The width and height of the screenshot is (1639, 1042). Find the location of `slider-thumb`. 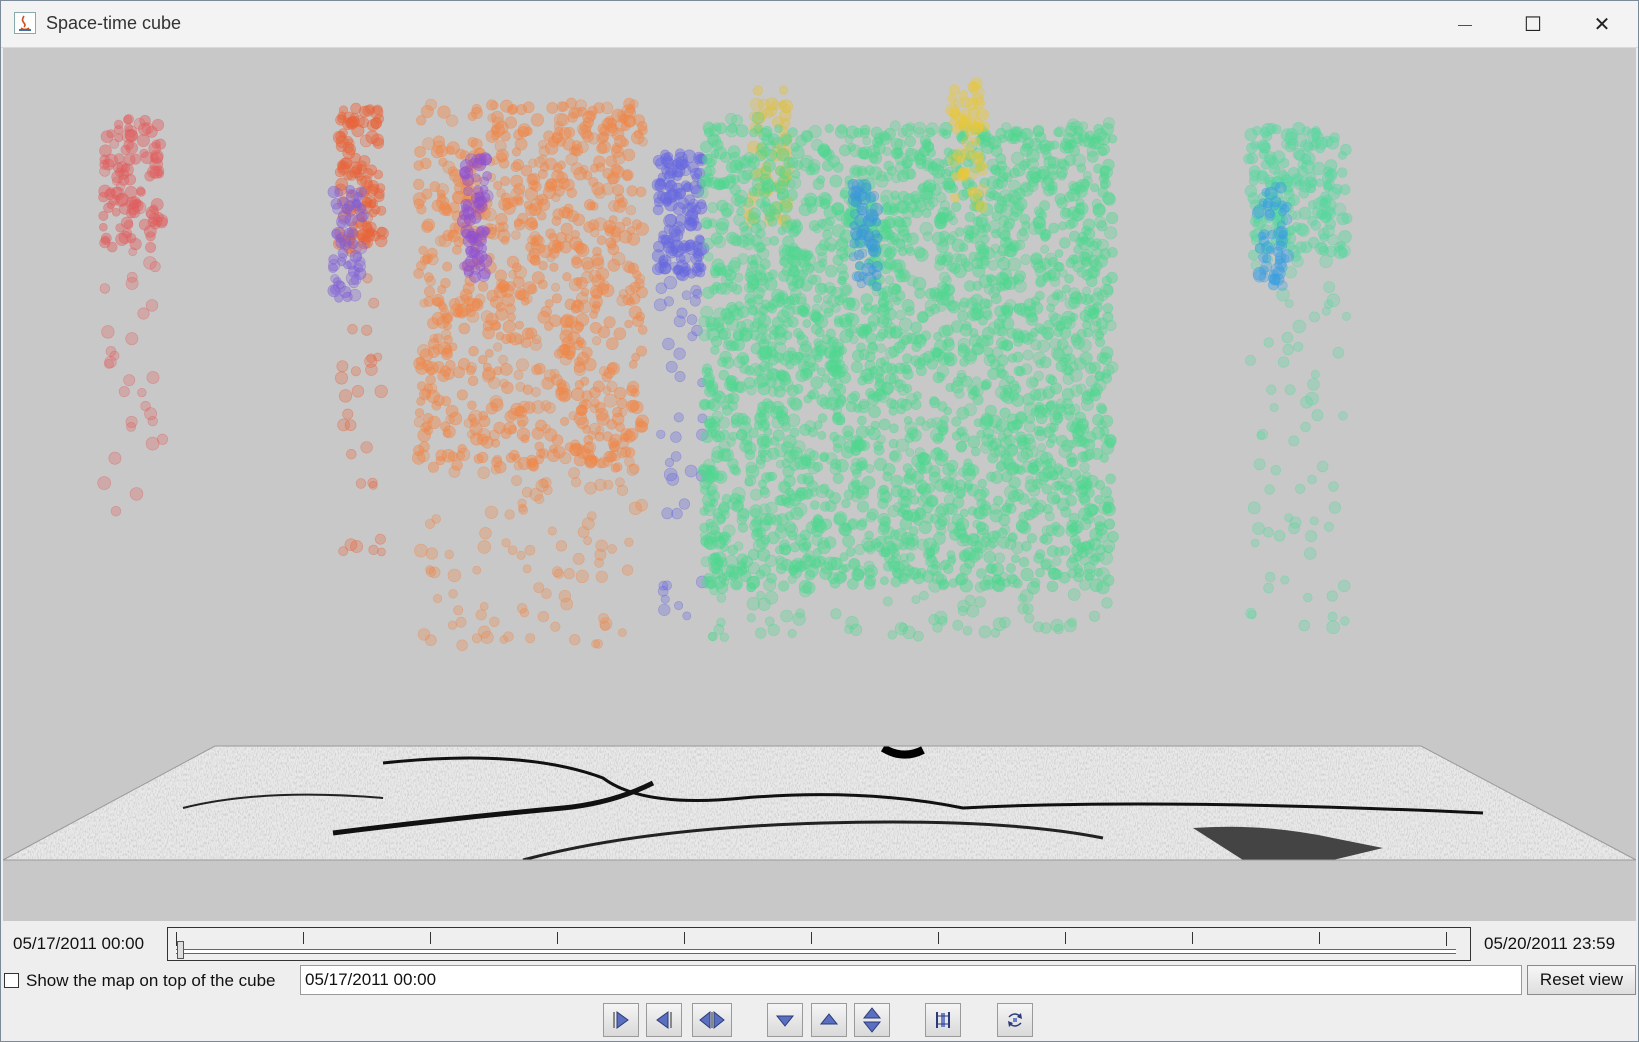

slider-thumb is located at coordinates (180, 950).